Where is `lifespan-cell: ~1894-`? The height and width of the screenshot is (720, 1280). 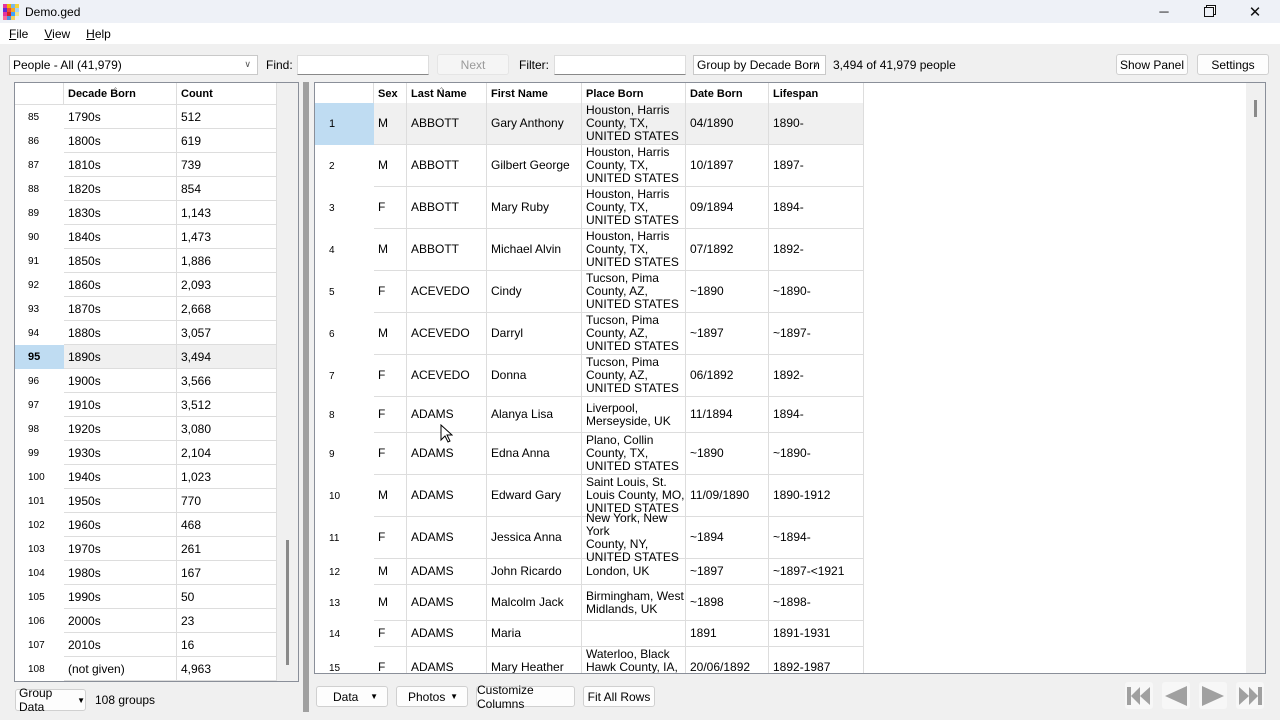 lifespan-cell: ~1894- is located at coordinates (816, 538).